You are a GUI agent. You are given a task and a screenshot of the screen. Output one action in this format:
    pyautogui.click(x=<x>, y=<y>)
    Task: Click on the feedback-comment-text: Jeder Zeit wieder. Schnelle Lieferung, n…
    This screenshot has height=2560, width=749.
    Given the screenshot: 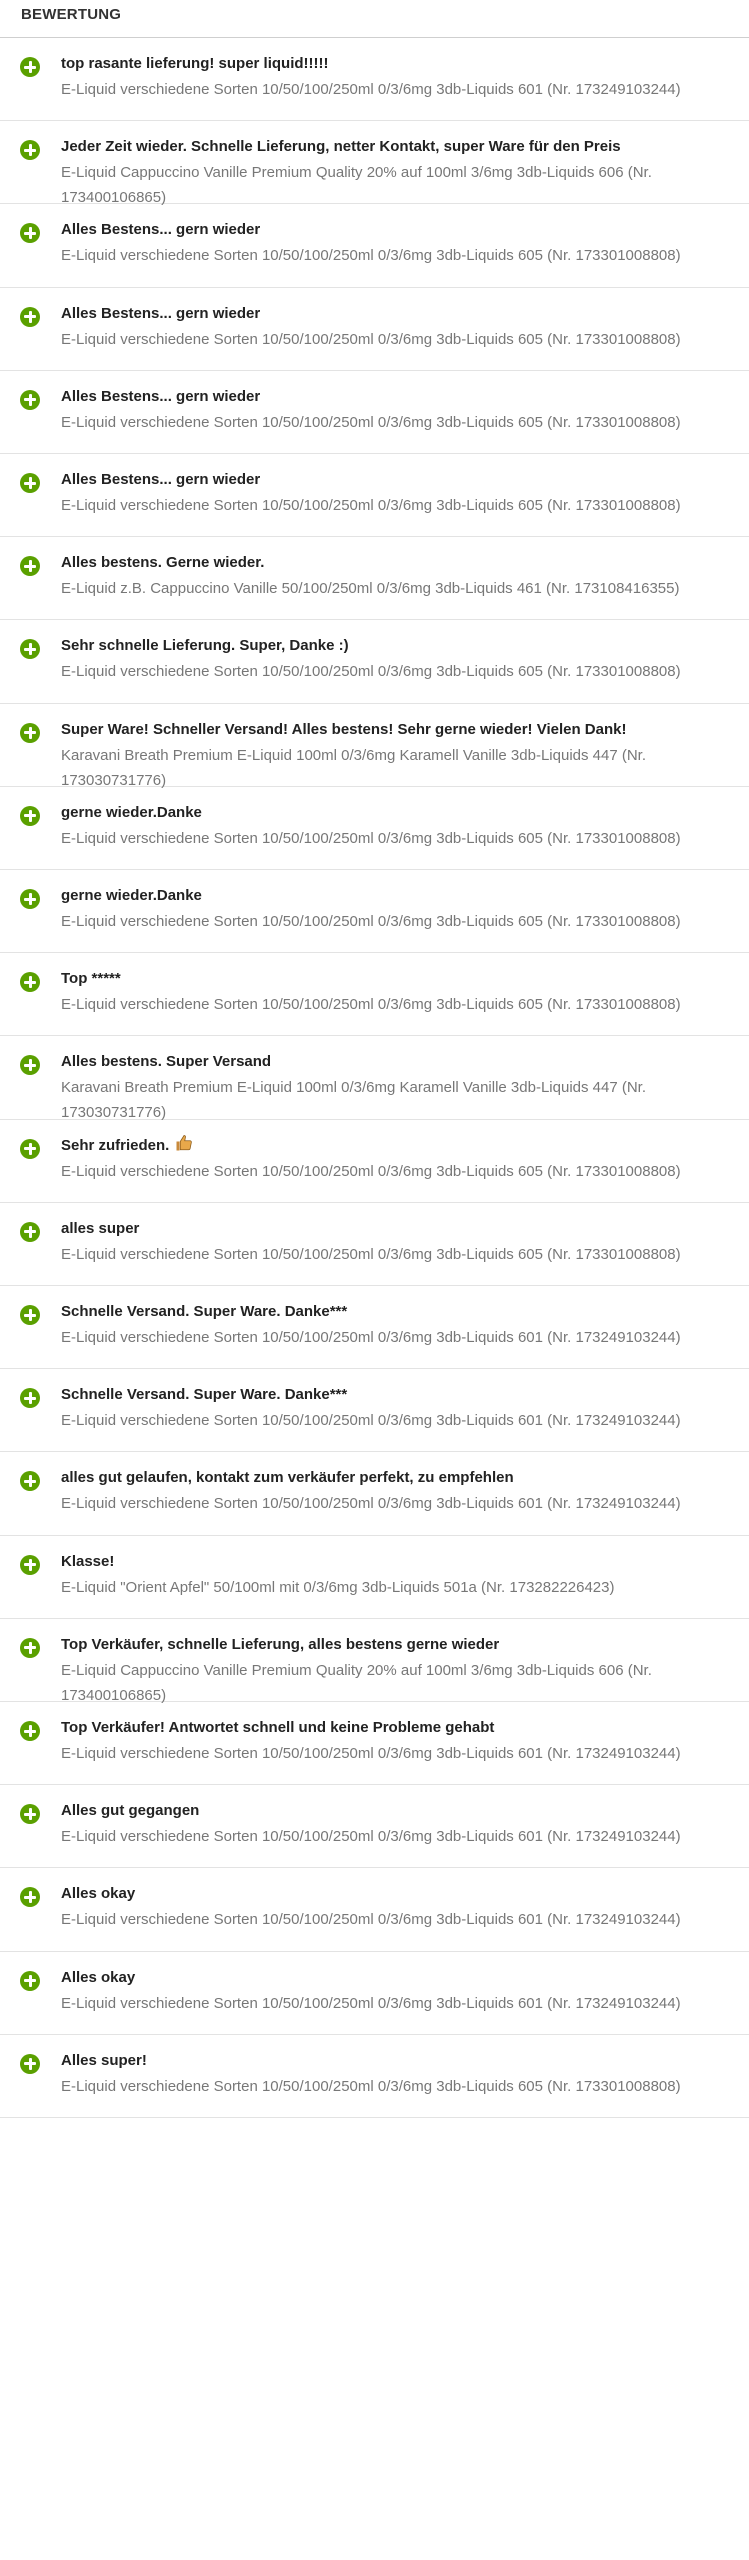 What is the action you would take?
    pyautogui.click(x=341, y=147)
    